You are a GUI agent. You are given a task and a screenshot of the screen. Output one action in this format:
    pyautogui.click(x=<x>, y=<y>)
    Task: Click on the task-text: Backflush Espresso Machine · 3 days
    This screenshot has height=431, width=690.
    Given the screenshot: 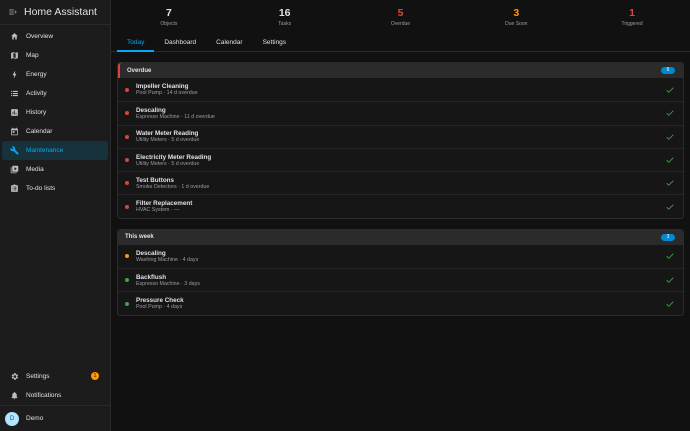 What is the action you would take?
    pyautogui.click(x=400, y=280)
    